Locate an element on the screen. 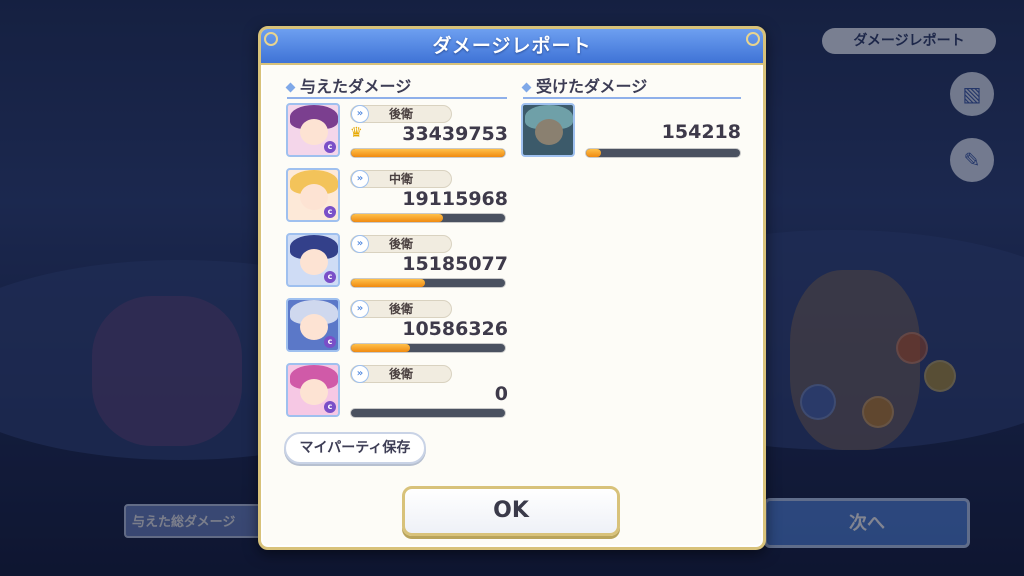 The height and width of the screenshot is (576, 1024). taken-section-divider is located at coordinates (632, 98).